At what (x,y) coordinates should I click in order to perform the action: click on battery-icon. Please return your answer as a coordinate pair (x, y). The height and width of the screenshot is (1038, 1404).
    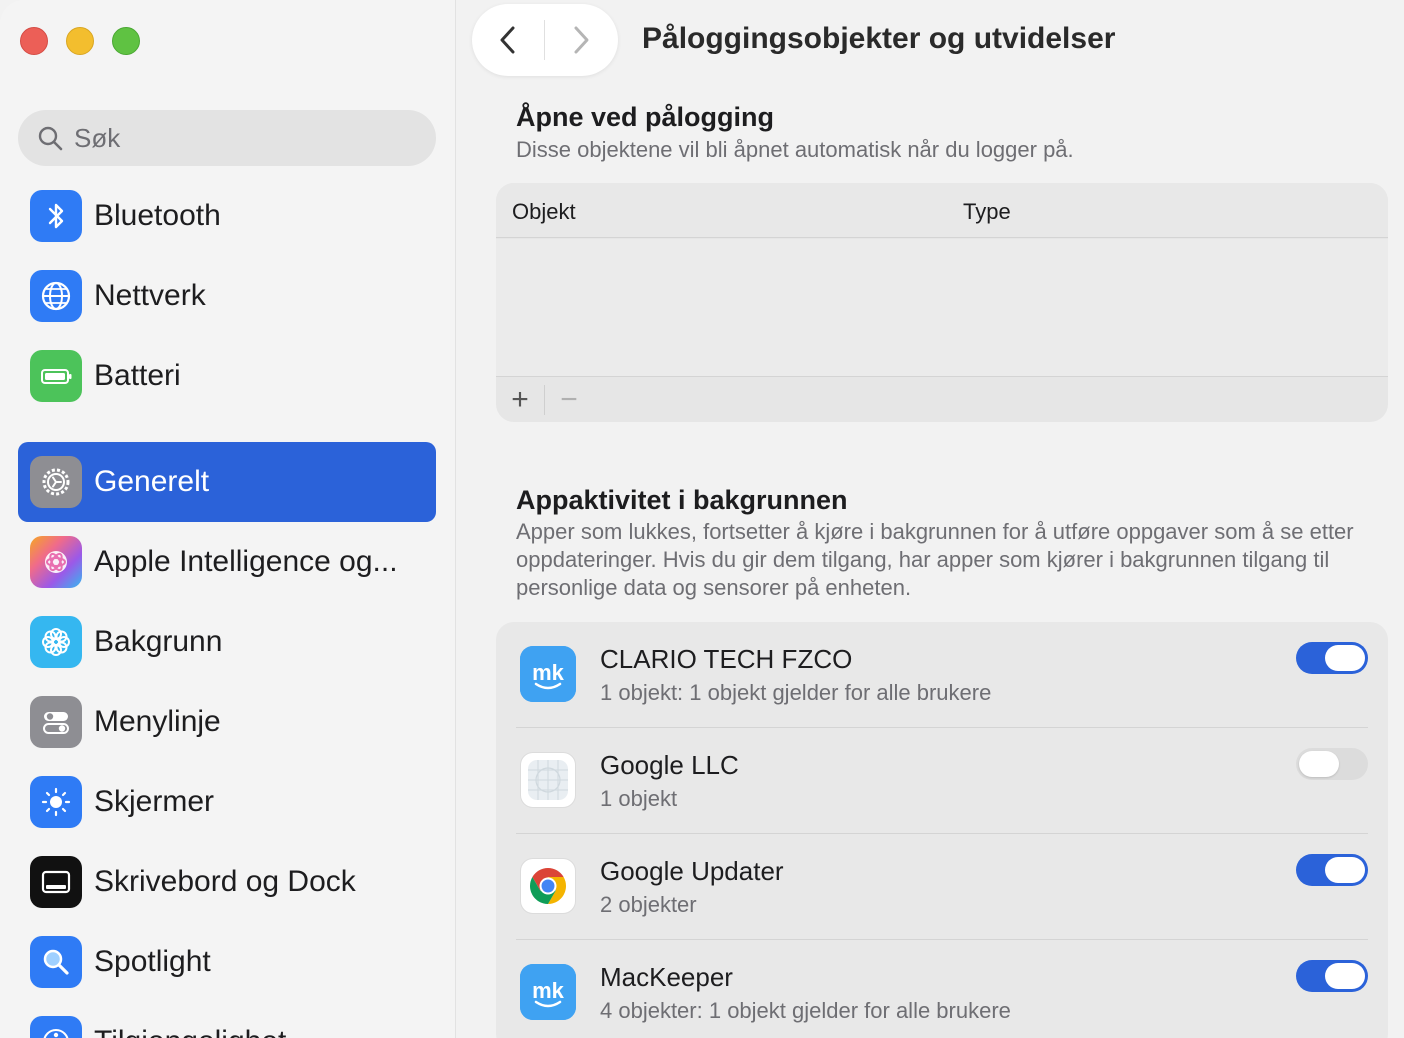
    Looking at the image, I should click on (56, 376).